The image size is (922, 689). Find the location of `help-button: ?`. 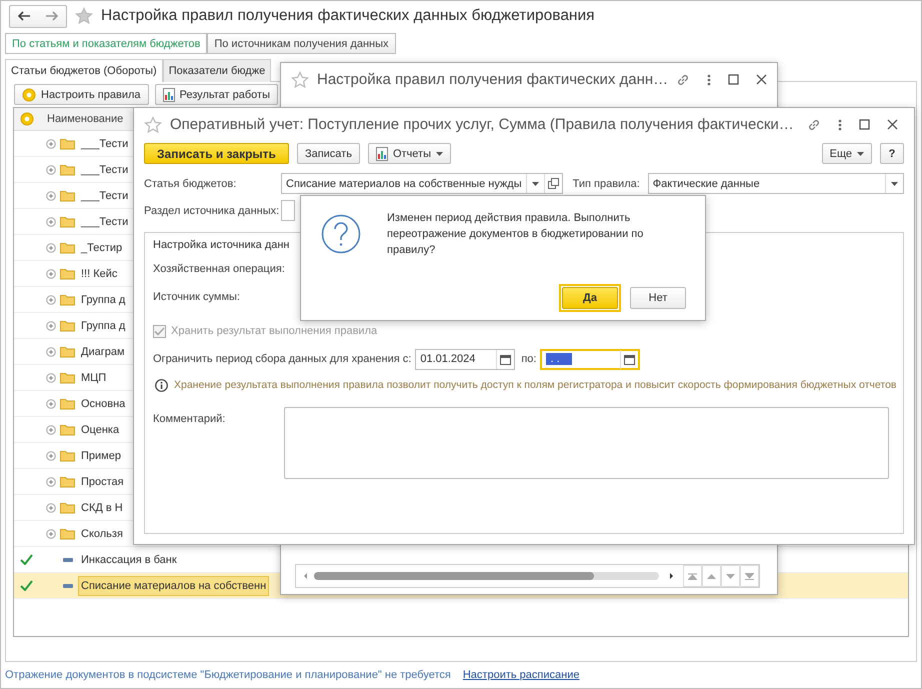

help-button: ? is located at coordinates (892, 153).